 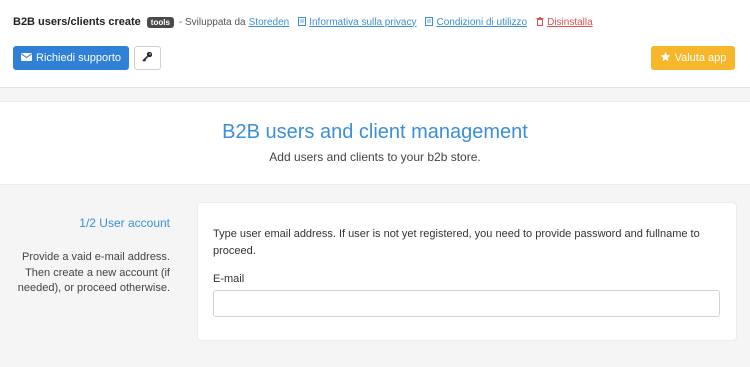 I want to click on email-label: E-mail, so click(x=229, y=279).